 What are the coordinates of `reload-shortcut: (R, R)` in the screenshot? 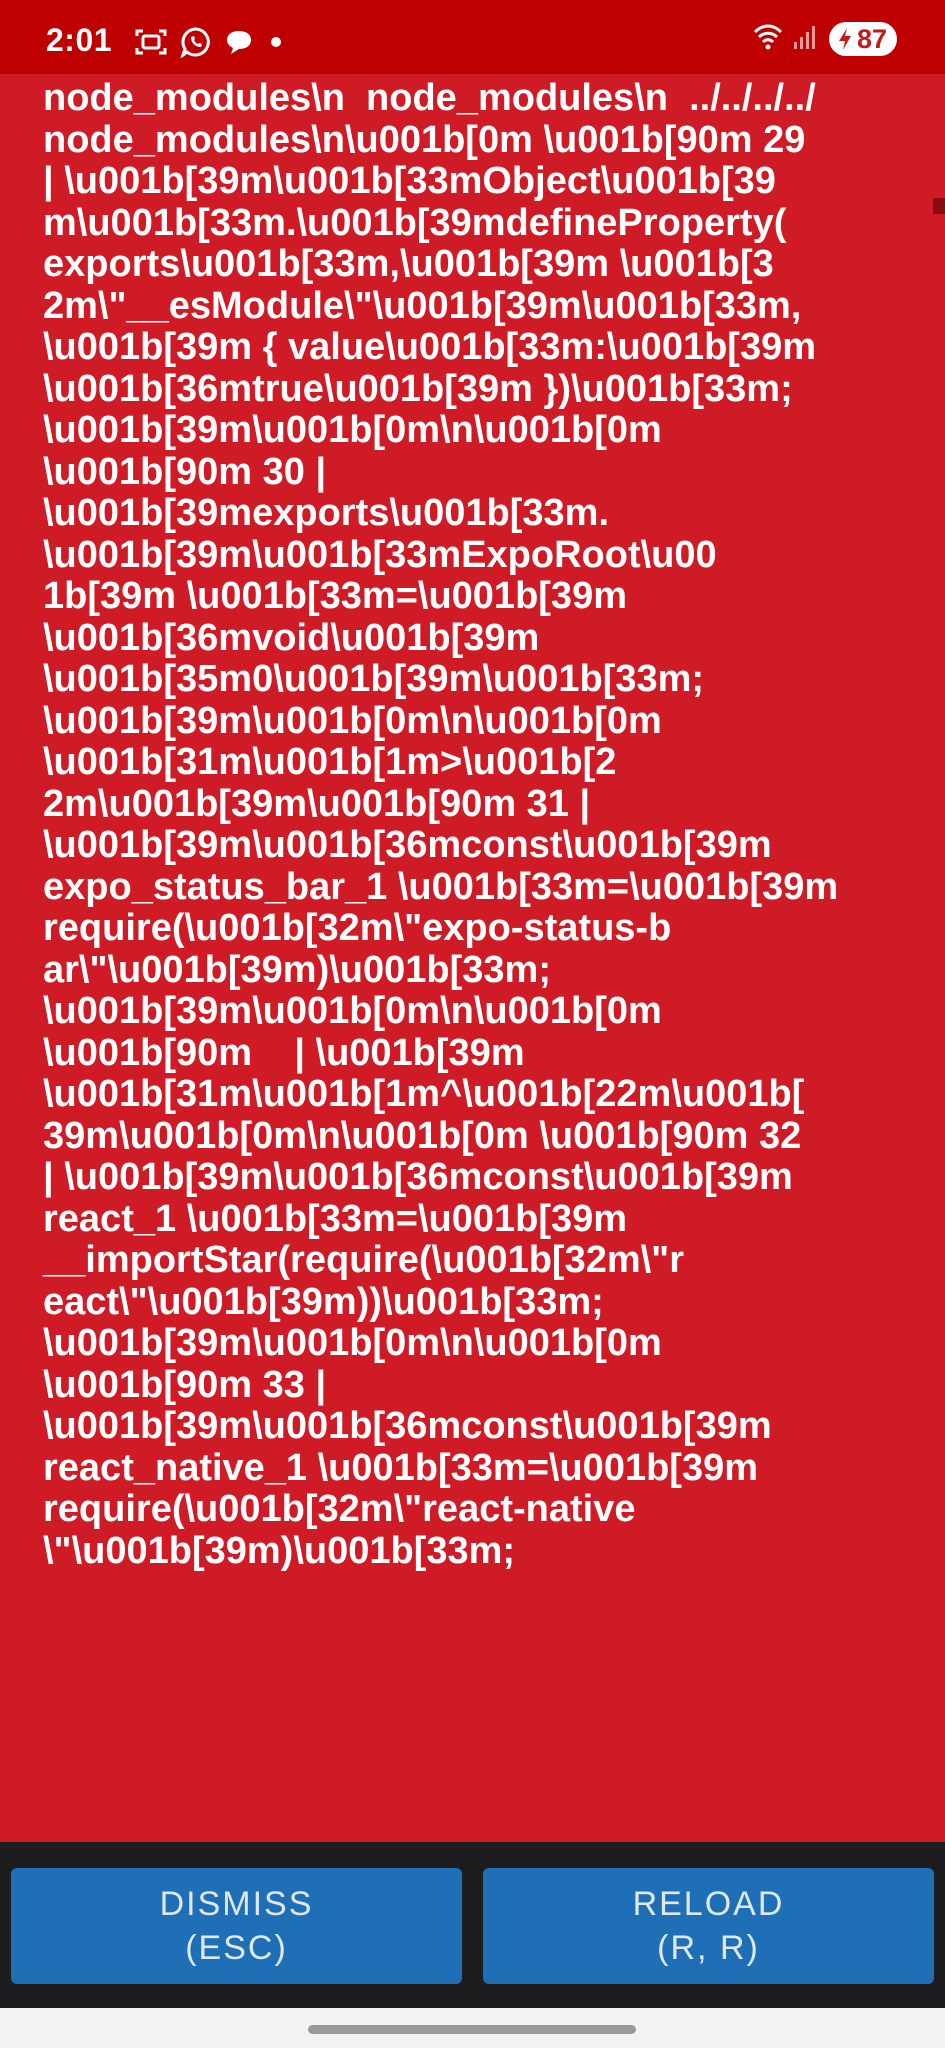 It's located at (708, 1948).